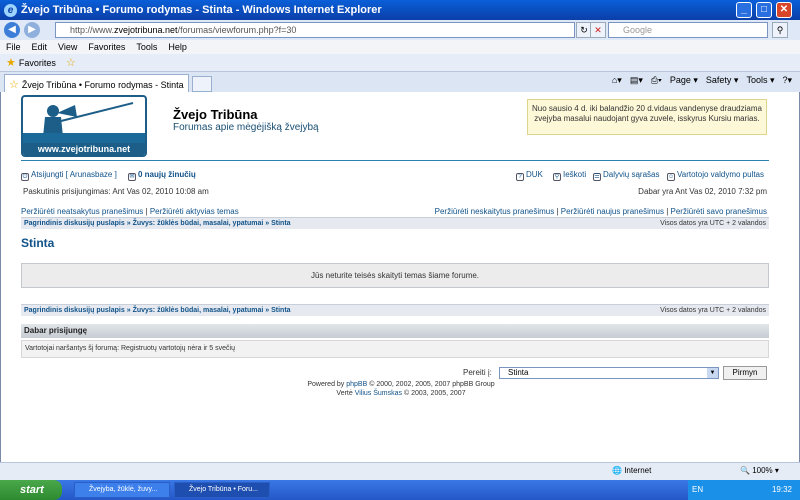 This screenshot has width=800, height=500. I want to click on unread-link: Peržiūrėti neskaitytus pranešimus, so click(495, 211).